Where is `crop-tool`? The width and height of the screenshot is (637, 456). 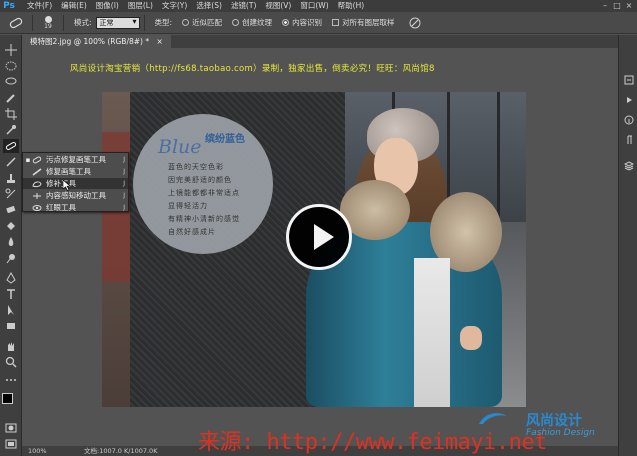 crop-tool is located at coordinates (11, 114).